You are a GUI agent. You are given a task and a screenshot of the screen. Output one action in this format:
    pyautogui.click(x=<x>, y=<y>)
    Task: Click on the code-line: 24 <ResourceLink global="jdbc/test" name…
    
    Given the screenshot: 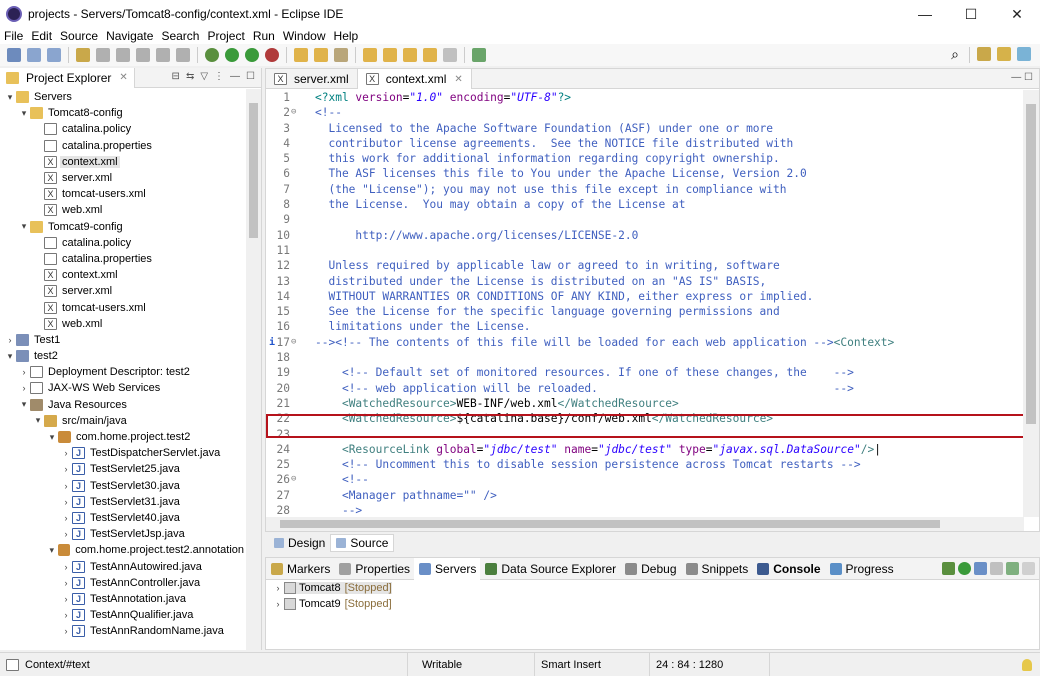 What is the action you would take?
    pyautogui.click(x=639, y=449)
    